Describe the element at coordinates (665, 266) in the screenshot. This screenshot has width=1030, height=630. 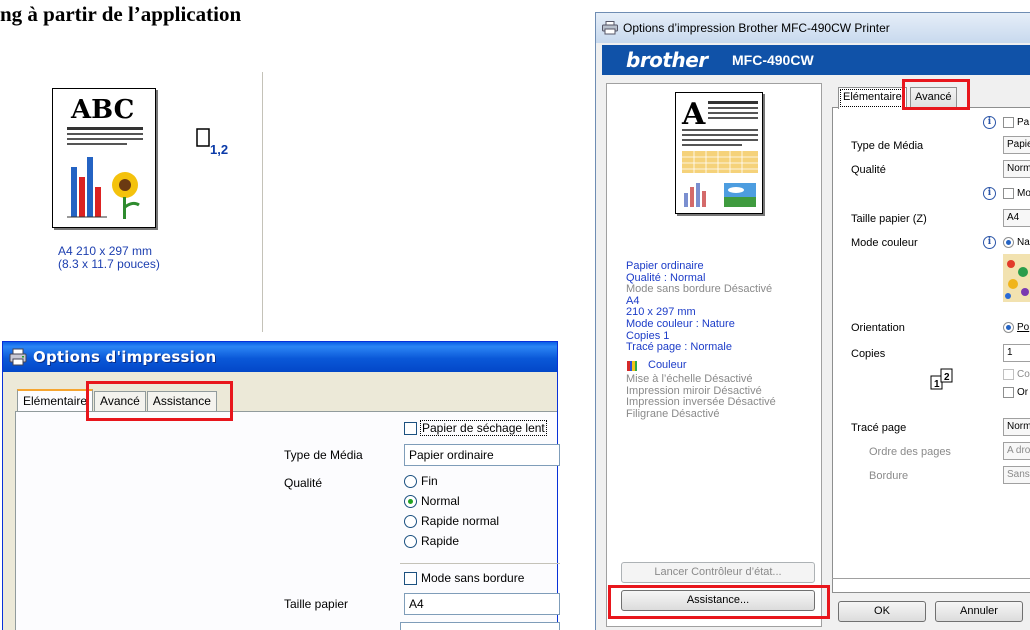
I see `summary-line: Papier ordinaire` at that location.